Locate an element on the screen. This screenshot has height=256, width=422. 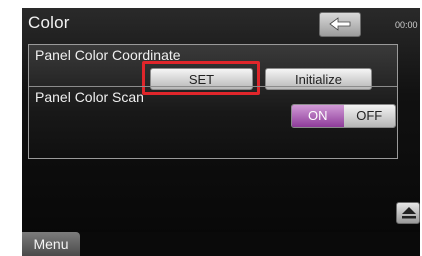
clock: 00:00 is located at coordinates (406, 25).